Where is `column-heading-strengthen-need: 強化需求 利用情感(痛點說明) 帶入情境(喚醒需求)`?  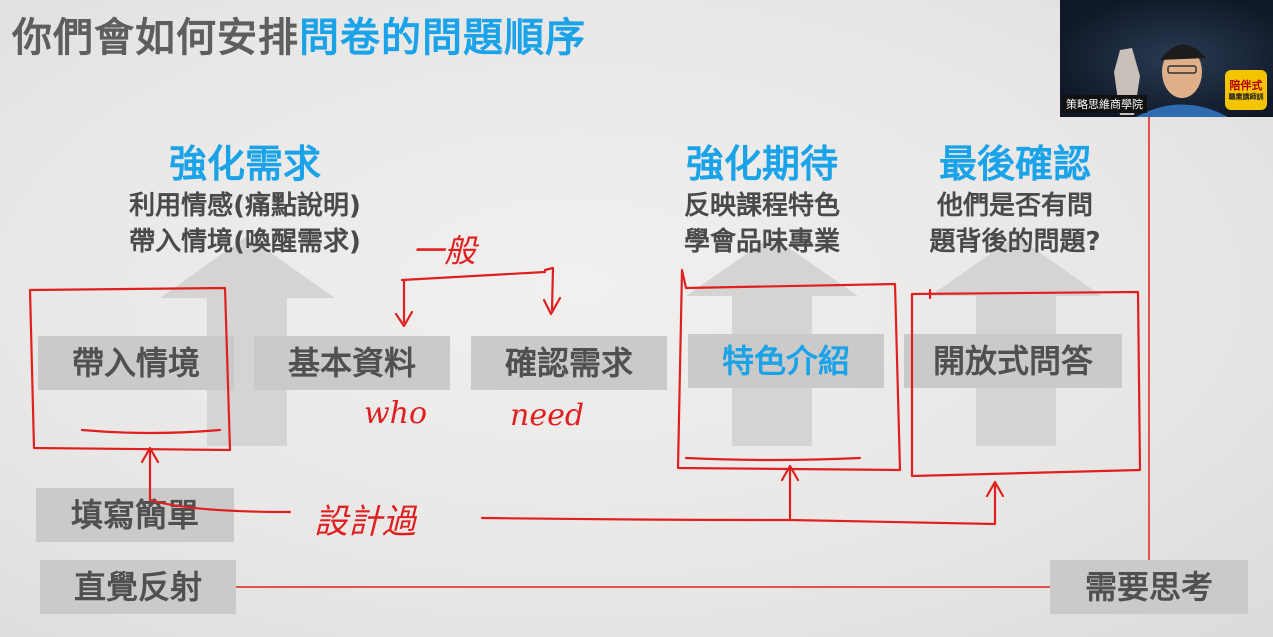 column-heading-strengthen-need: 強化需求 利用情感(痛點說明) 帶入情境(喚醒需求) is located at coordinates (245, 200).